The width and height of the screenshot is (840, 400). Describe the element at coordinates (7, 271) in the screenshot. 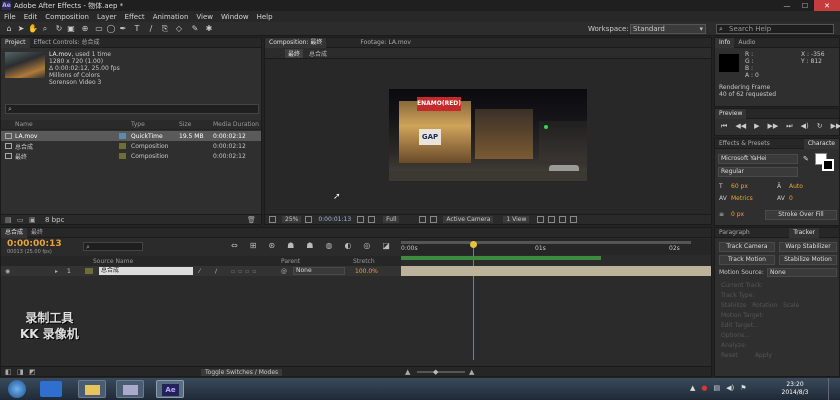

I see `visibility-eye-icon: ◉` at that location.